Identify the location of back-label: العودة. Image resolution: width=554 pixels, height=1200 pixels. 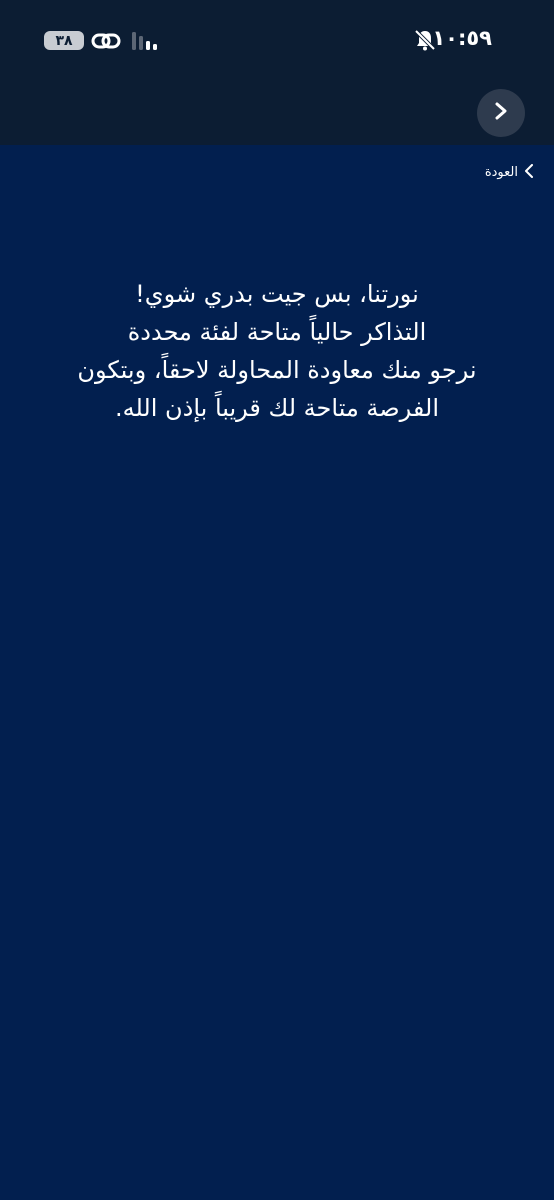
(501, 172).